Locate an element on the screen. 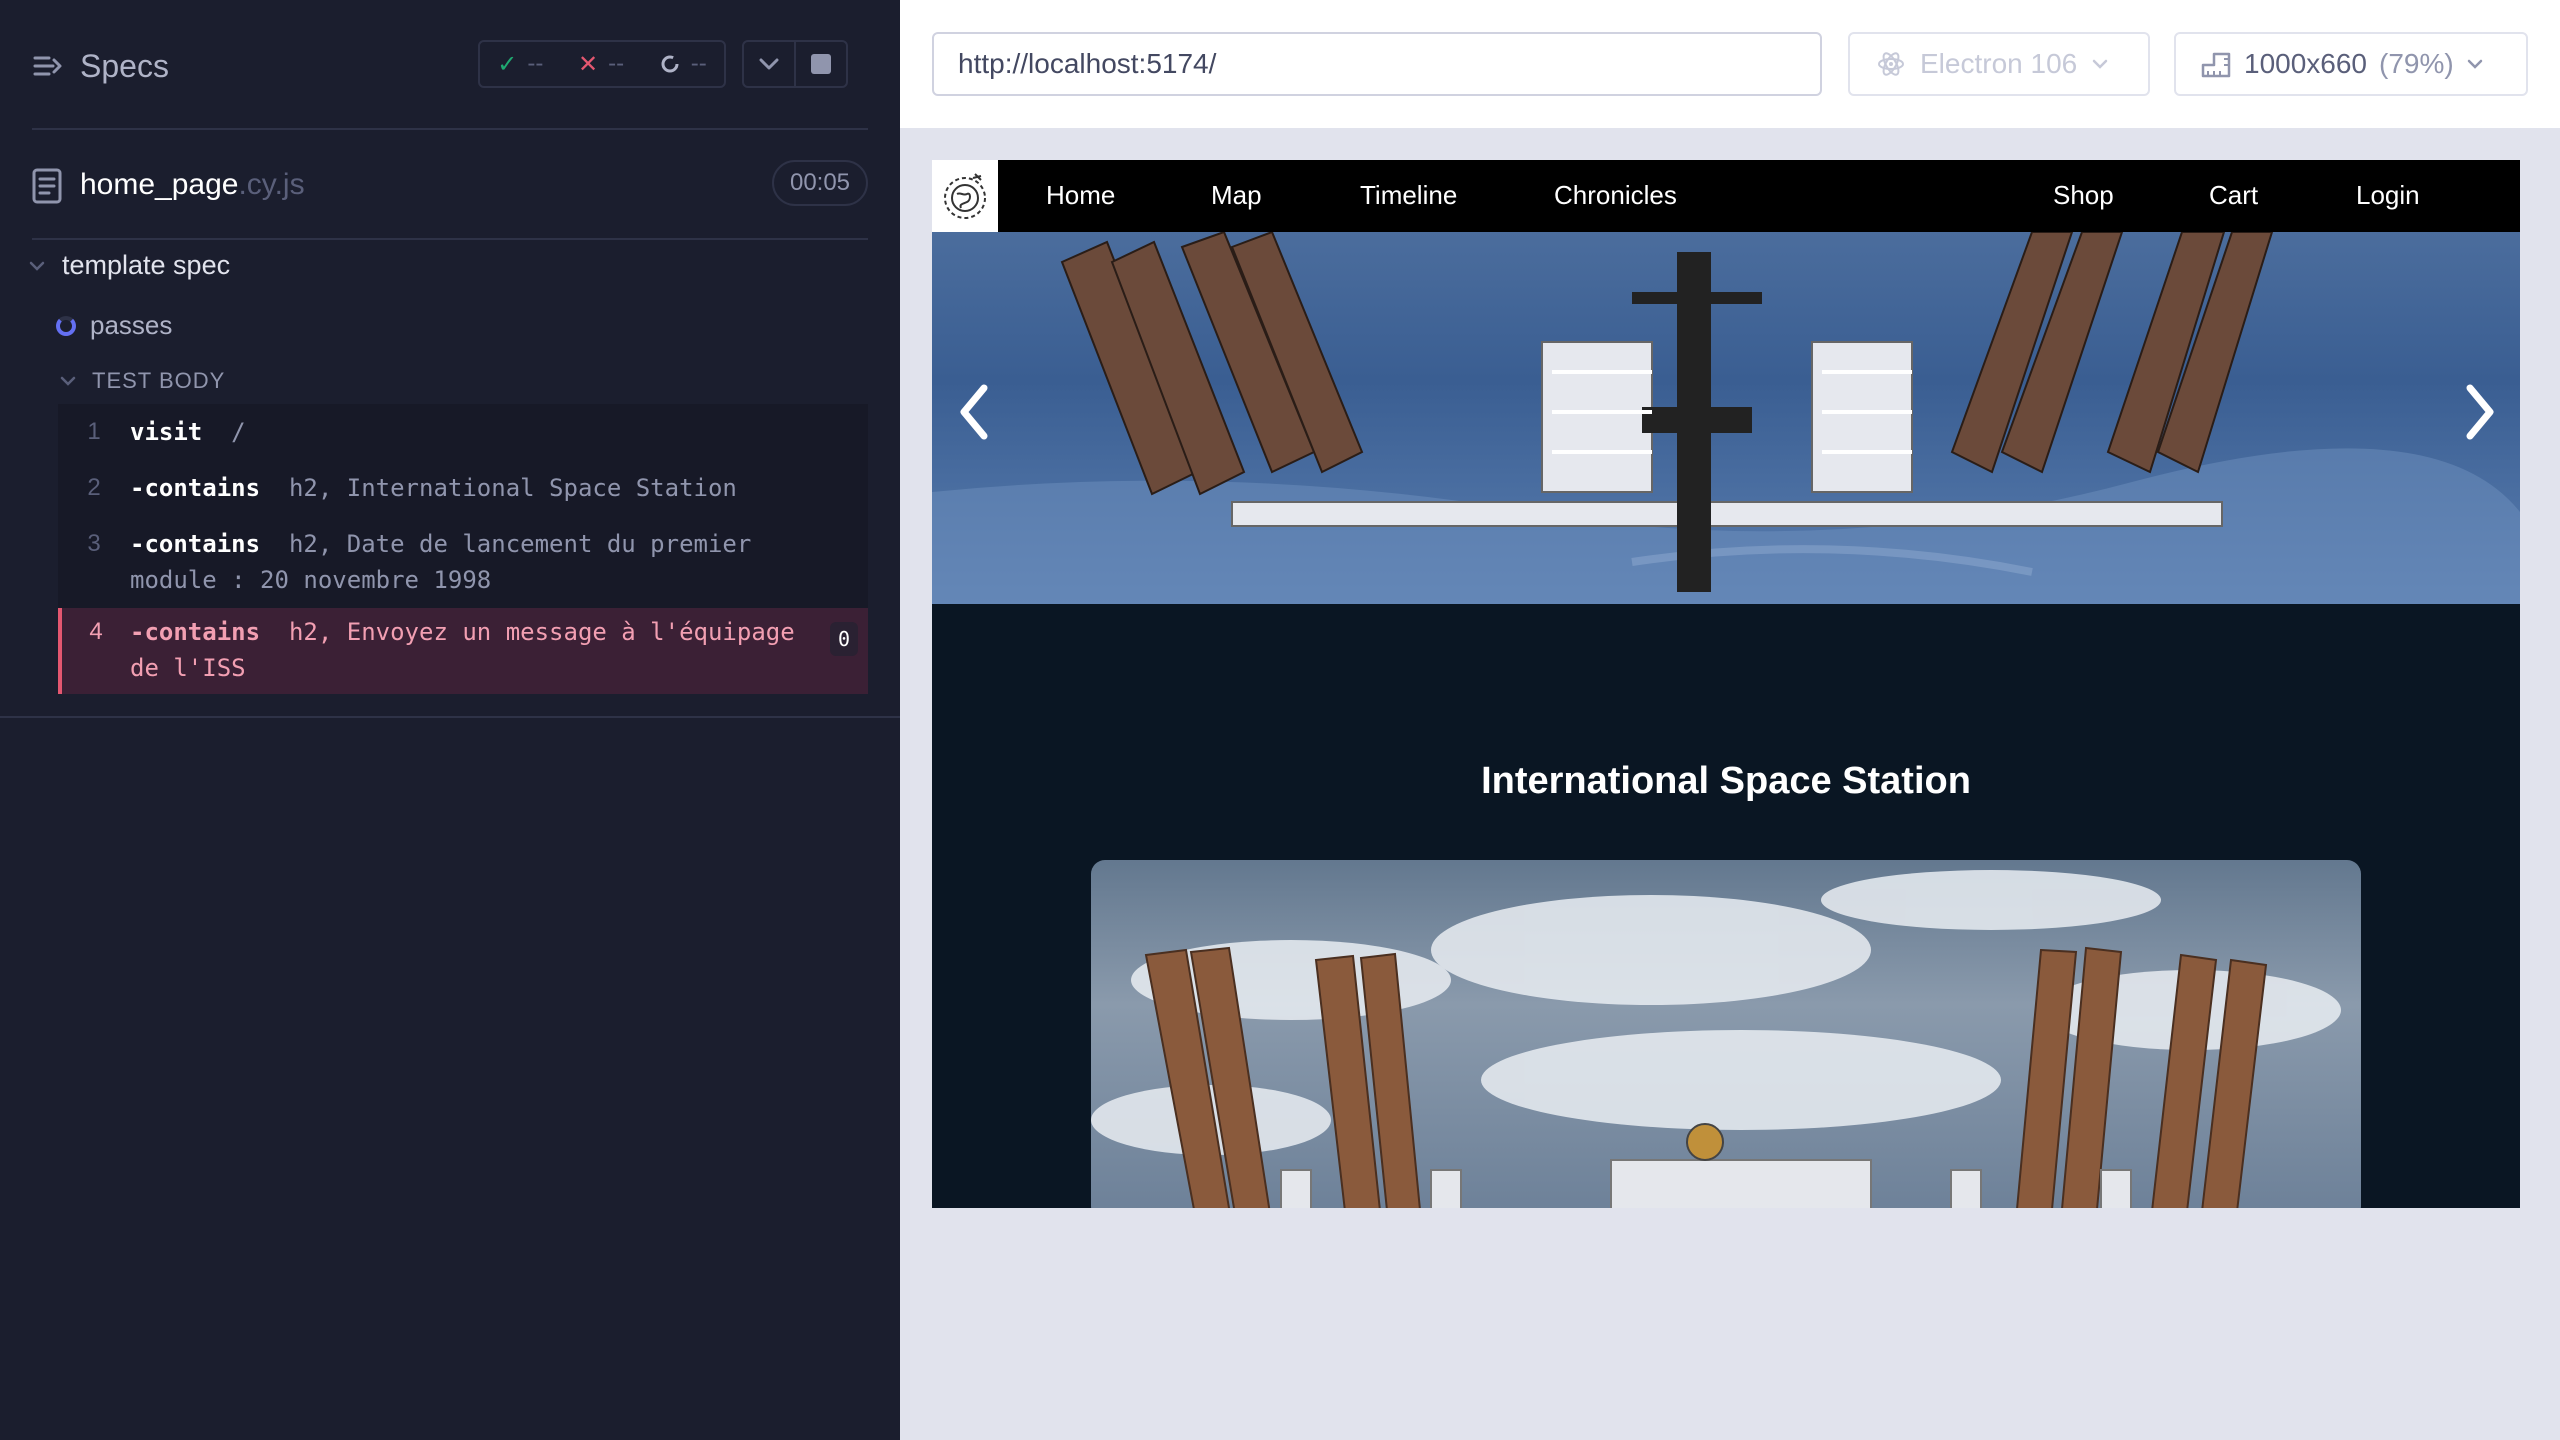  browser-name: Electron 106 is located at coordinates (1999, 63).